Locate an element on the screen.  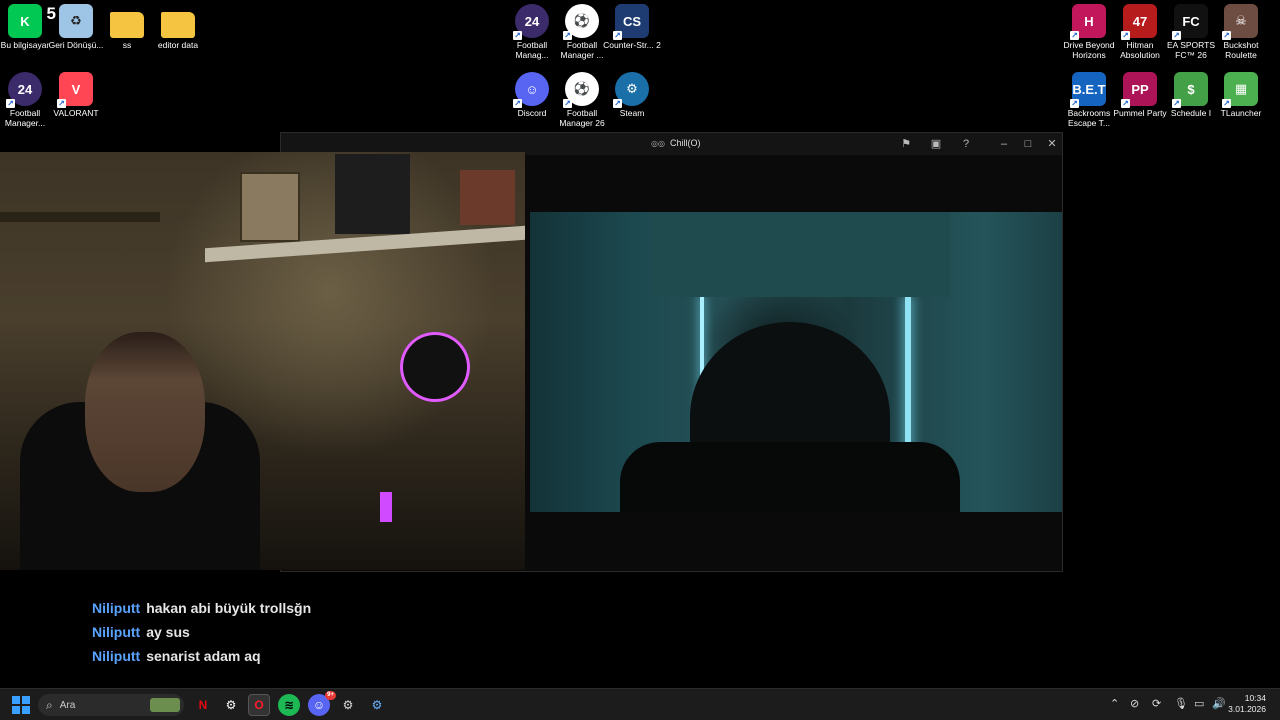
notification-badge: 9+ is located at coordinates (330, 695).